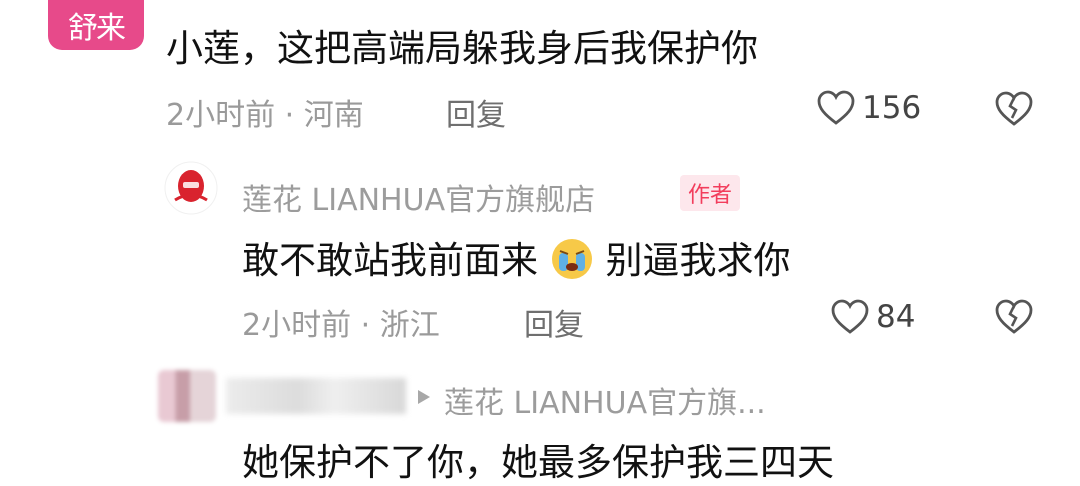  Describe the element at coordinates (710, 193) in the screenshot. I see `author-badge: 作者` at that location.